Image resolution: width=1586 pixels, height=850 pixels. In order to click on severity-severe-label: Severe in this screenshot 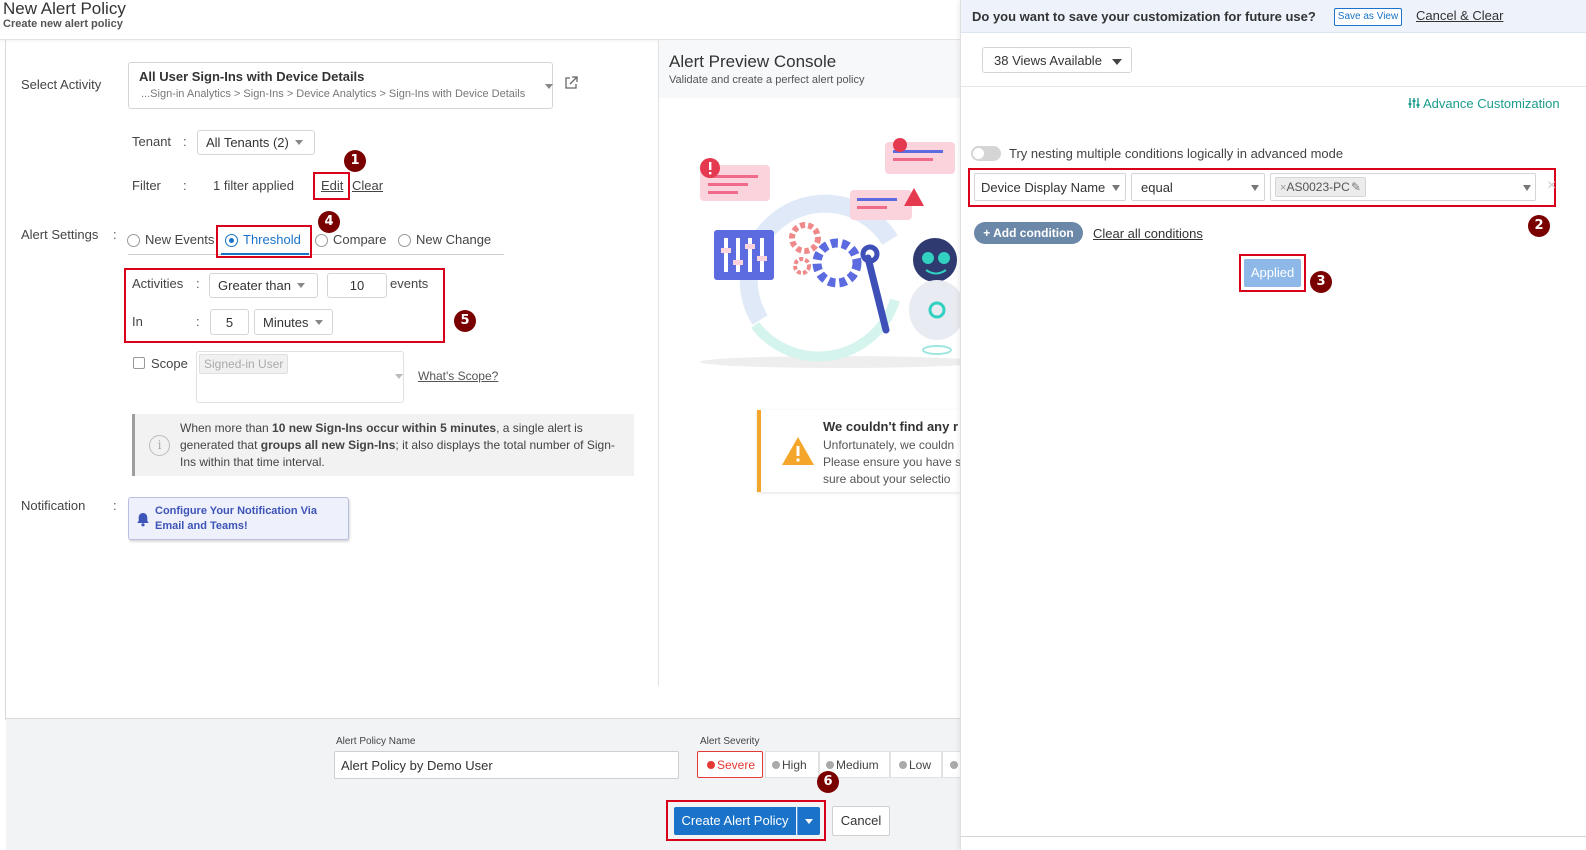, I will do `click(736, 765)`.